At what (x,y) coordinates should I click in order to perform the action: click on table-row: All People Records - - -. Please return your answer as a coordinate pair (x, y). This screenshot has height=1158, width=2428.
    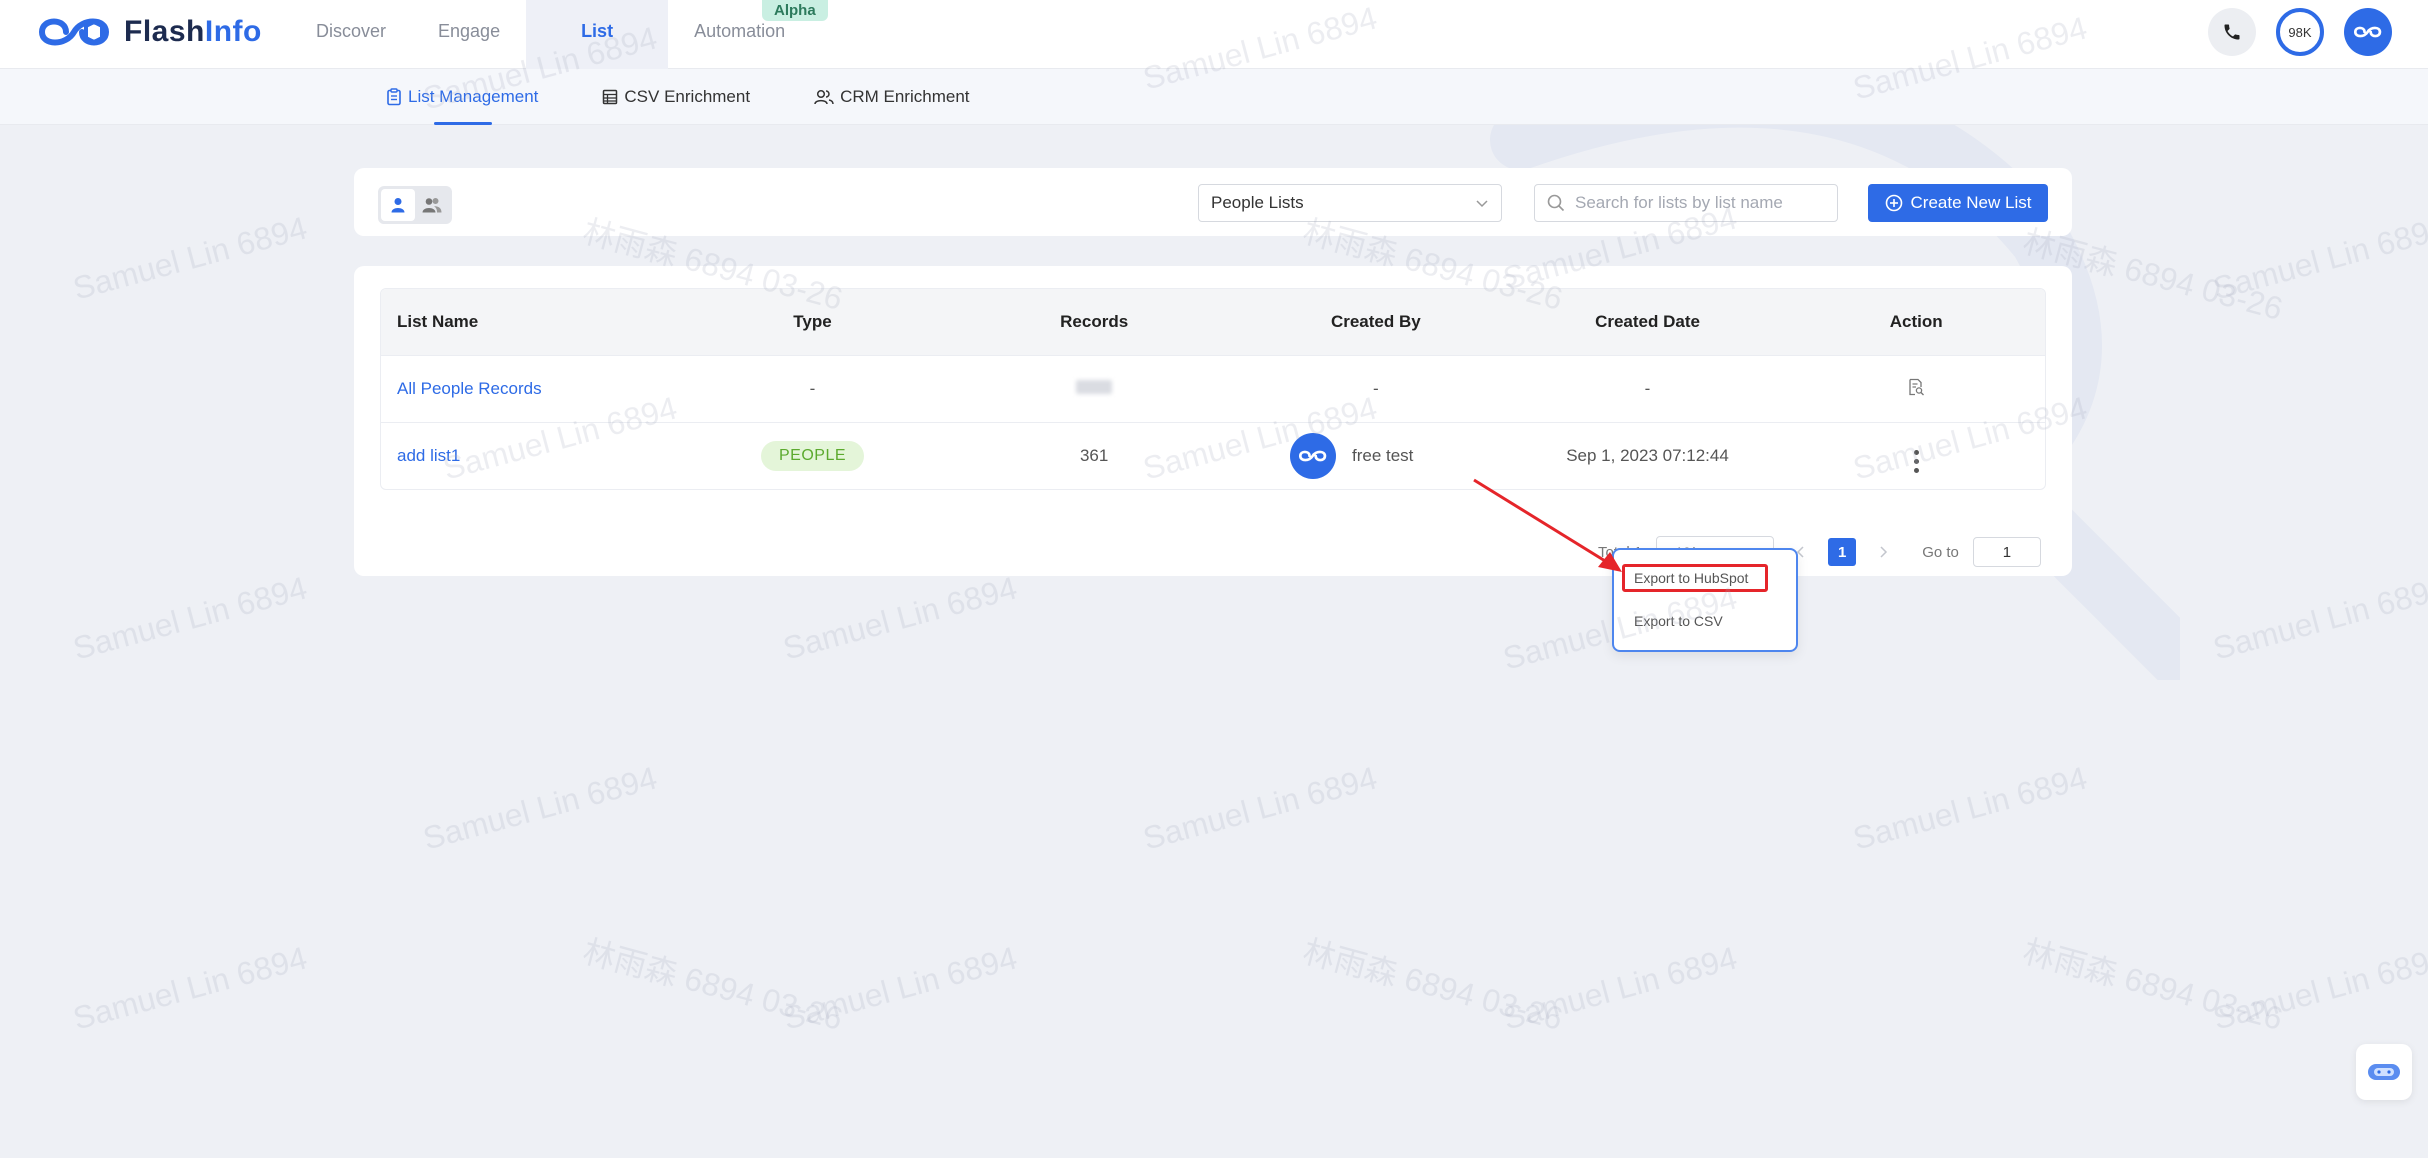
    Looking at the image, I should click on (1213, 388).